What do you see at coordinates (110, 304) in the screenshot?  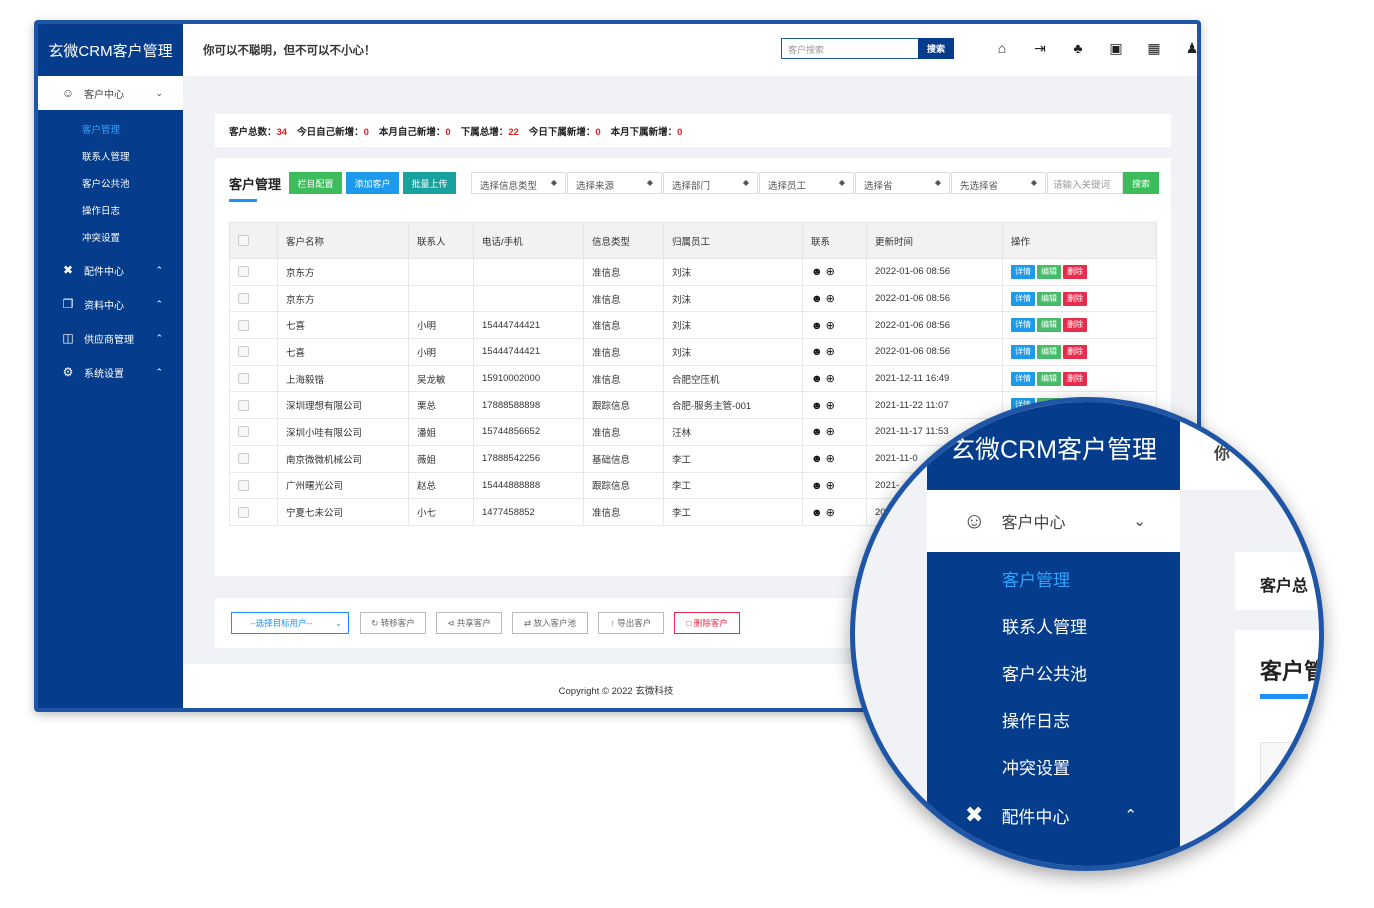 I see `sidebar-group-docs-center: ❐ 资料中心 ⌃` at bounding box center [110, 304].